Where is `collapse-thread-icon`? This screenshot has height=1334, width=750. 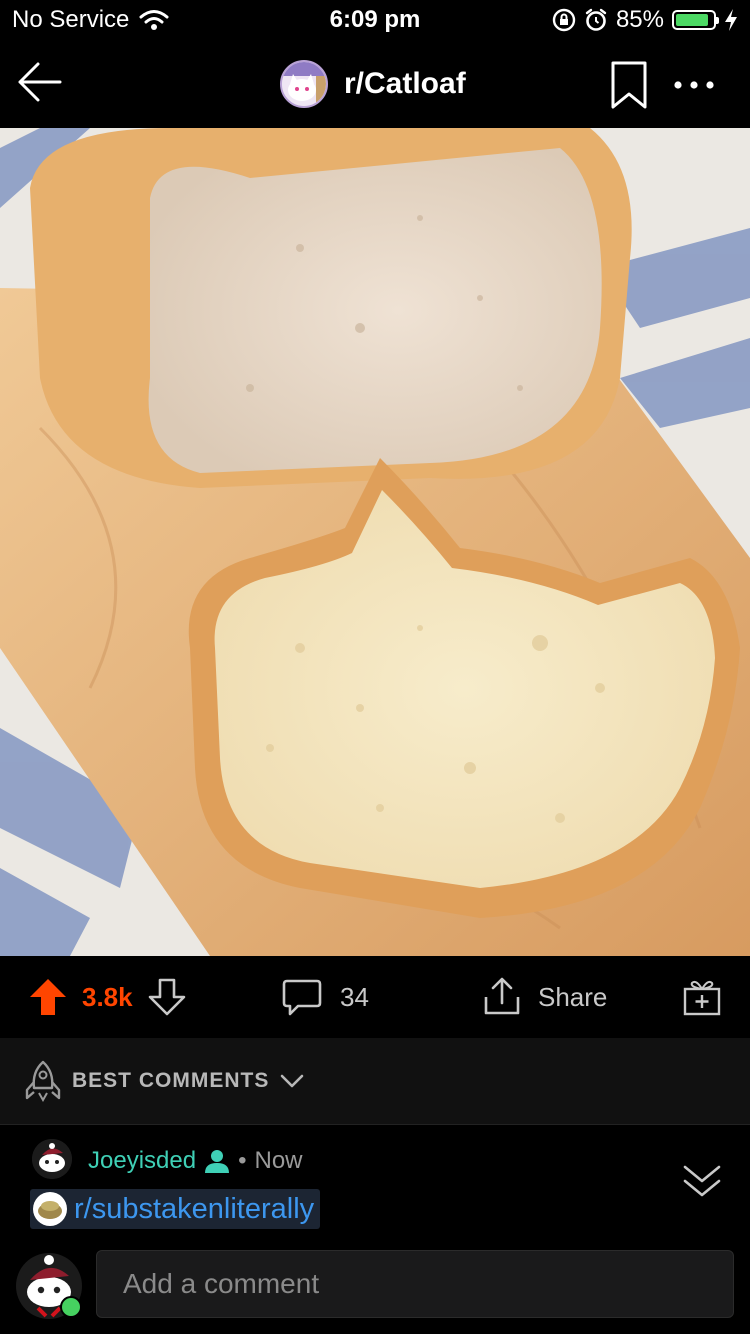 collapse-thread-icon is located at coordinates (702, 1181).